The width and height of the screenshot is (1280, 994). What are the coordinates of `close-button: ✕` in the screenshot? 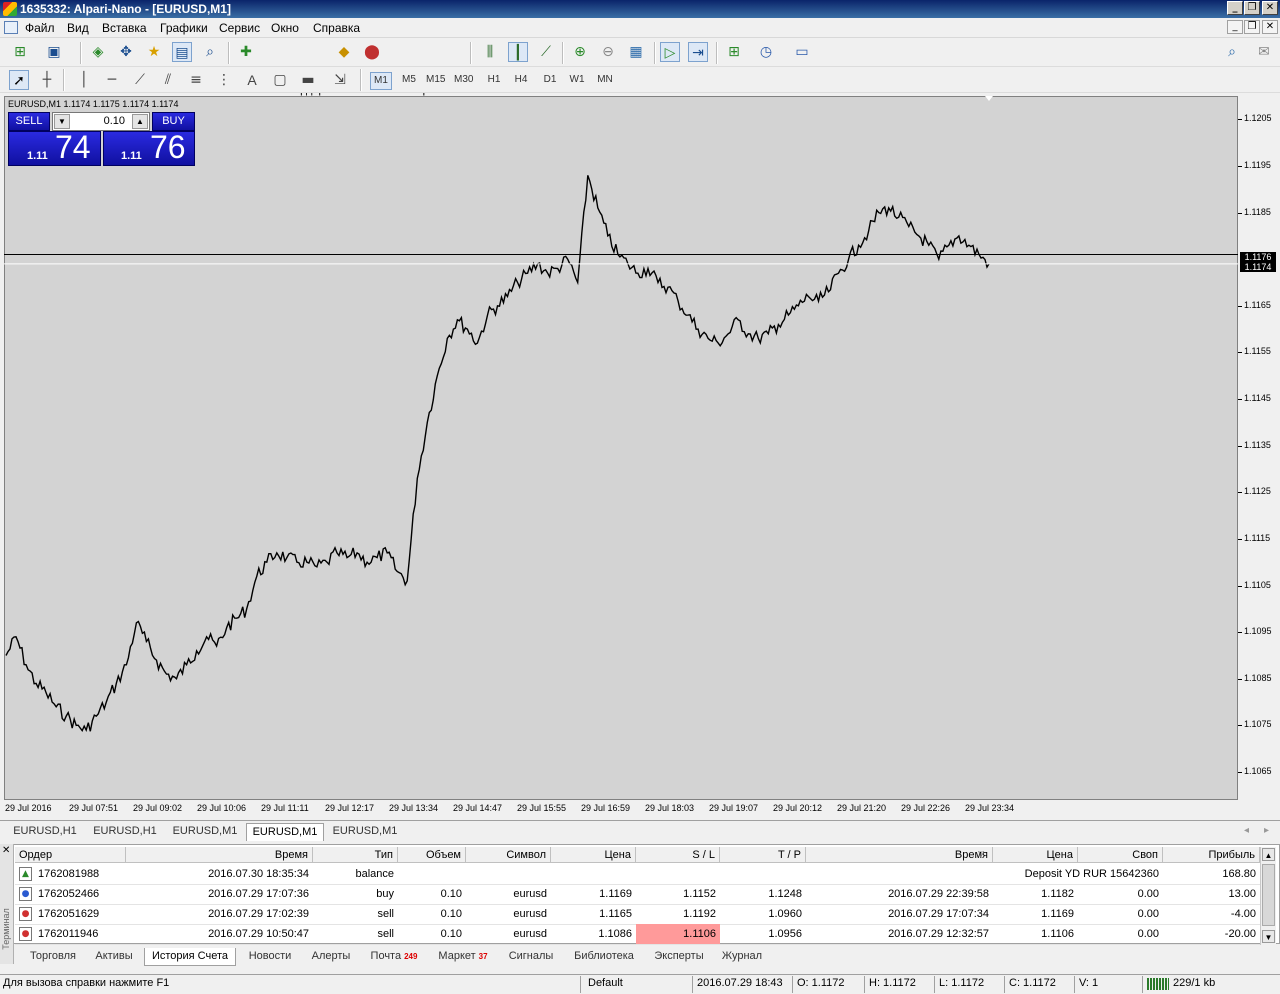 It's located at (1270, 8).